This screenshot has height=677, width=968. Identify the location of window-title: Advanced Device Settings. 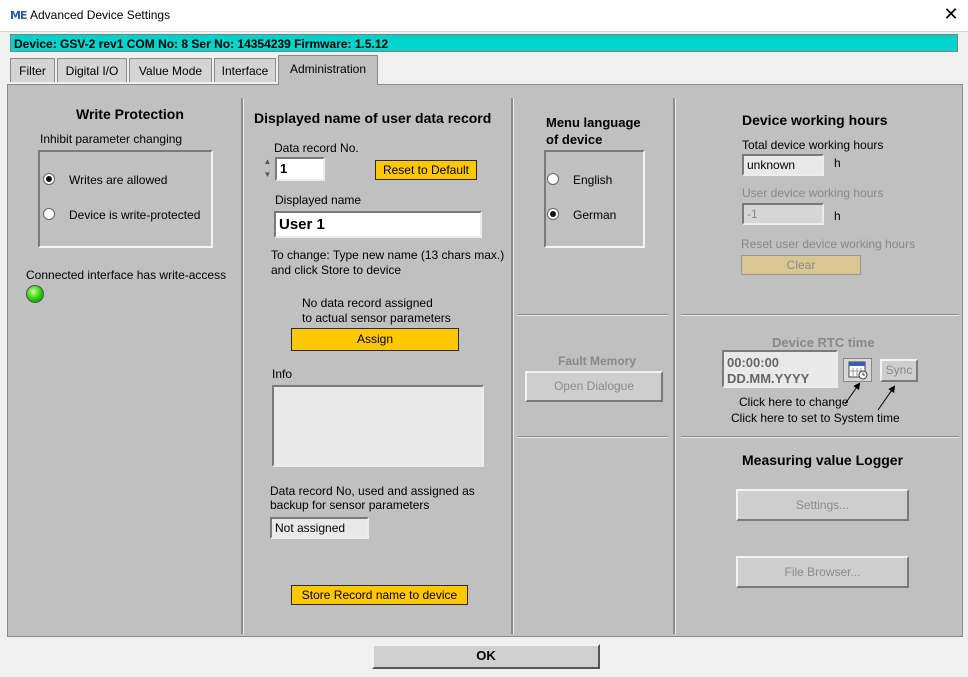
(100, 15).